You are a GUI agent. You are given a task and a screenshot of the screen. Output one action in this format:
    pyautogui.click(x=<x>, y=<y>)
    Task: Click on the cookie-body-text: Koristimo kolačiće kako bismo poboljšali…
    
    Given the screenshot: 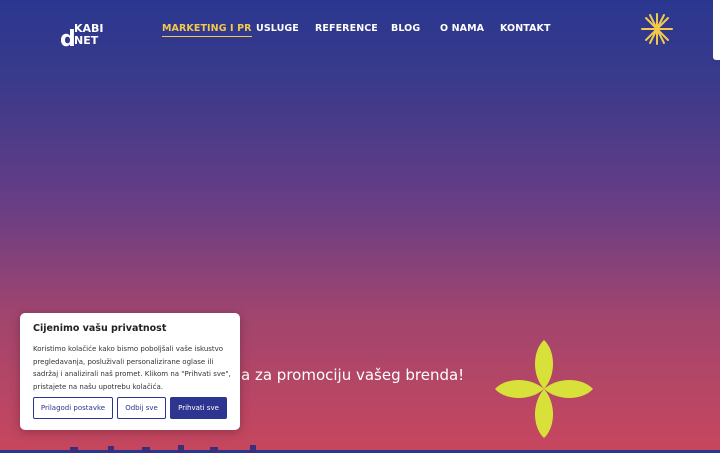 What is the action you would take?
    pyautogui.click(x=132, y=368)
    